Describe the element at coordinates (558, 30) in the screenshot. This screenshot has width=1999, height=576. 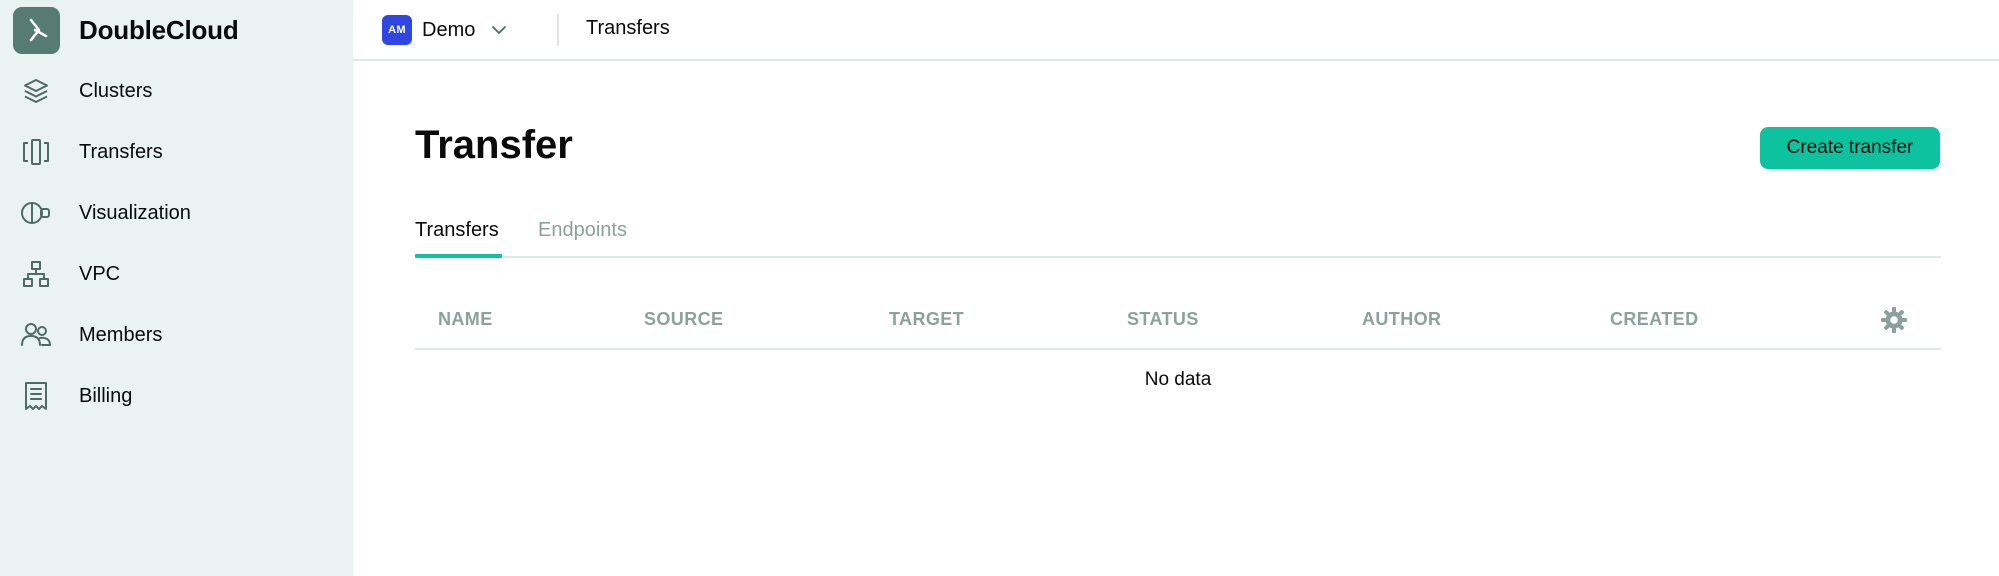
I see `topbar-divider` at that location.